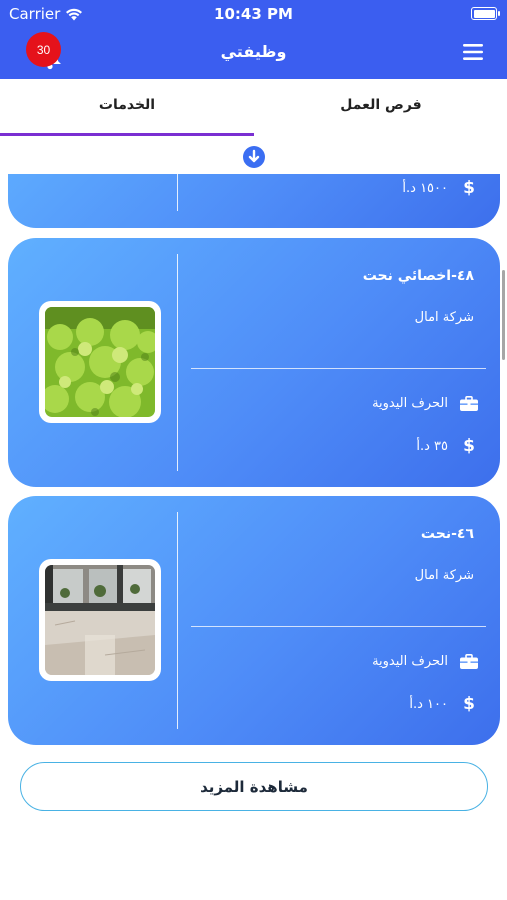 The width and height of the screenshot is (507, 900). Describe the element at coordinates (418, 276) in the screenshot. I see `listing-title: ٤٨-اخصائي نحت` at that location.